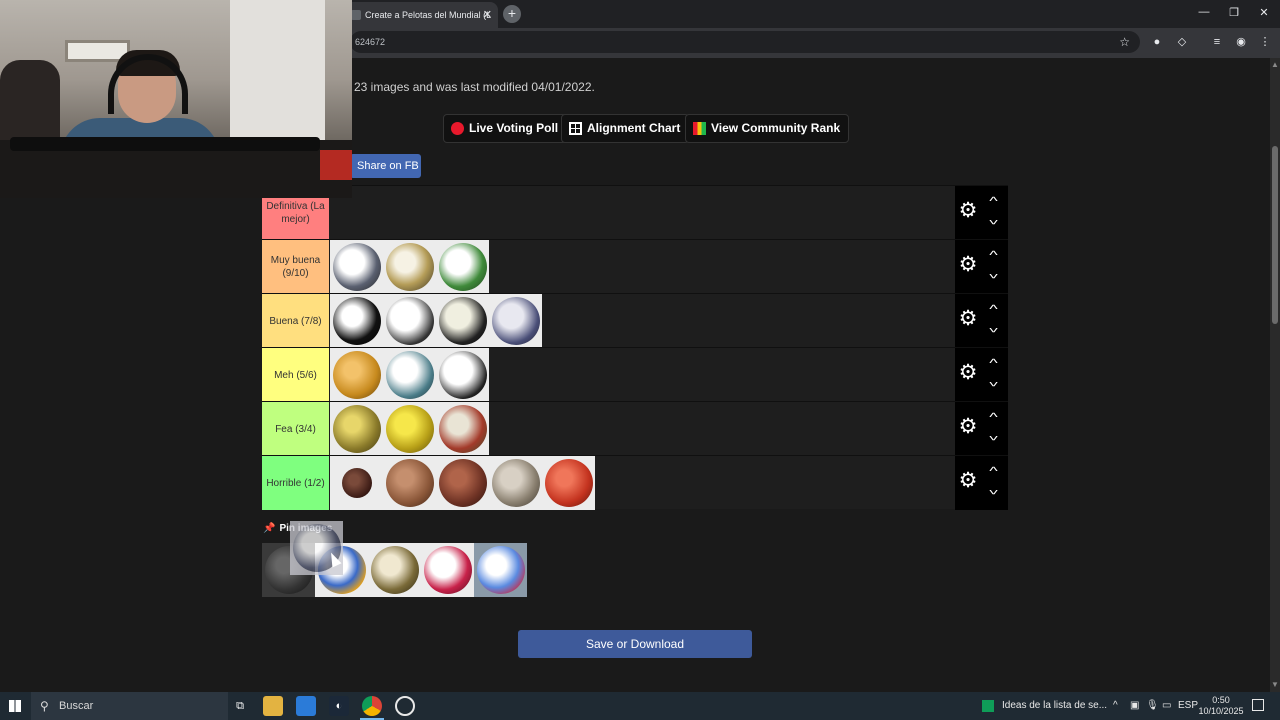 The width and height of the screenshot is (1280, 720). Describe the element at coordinates (1265, 42) in the screenshot. I see `menu-kebab-icon: ⋮` at that location.